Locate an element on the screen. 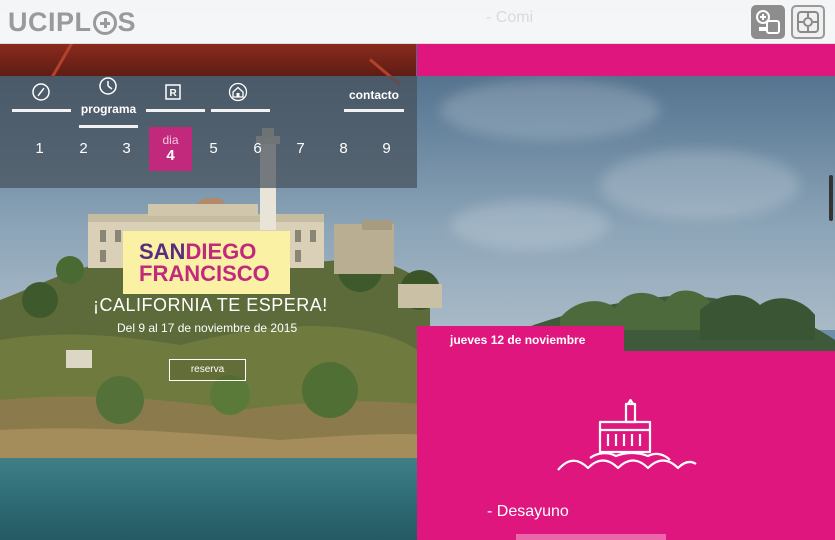 The width and height of the screenshot is (835, 540). schedule-date-tab: jueves 12 de noviembre is located at coordinates (520, 338).